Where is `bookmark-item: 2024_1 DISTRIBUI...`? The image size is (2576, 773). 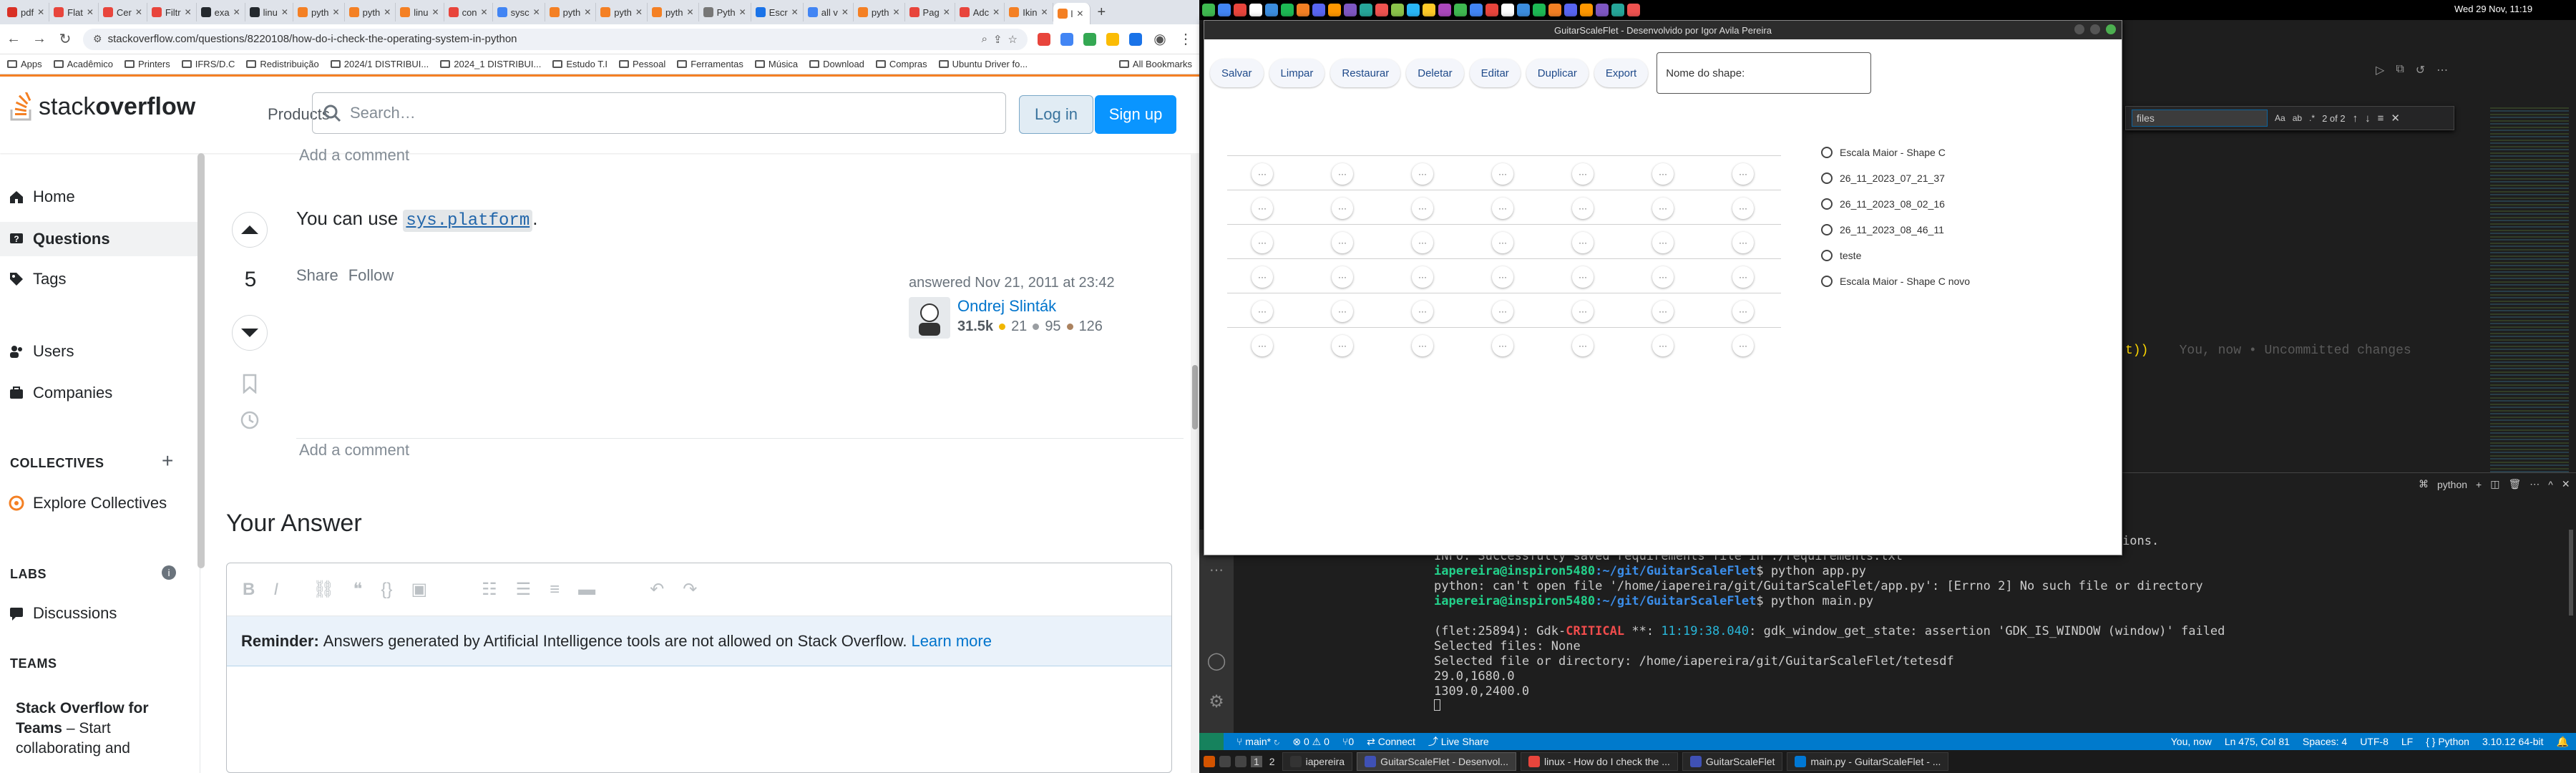 bookmark-item: 2024_1 DISTRIBUI... is located at coordinates (490, 64).